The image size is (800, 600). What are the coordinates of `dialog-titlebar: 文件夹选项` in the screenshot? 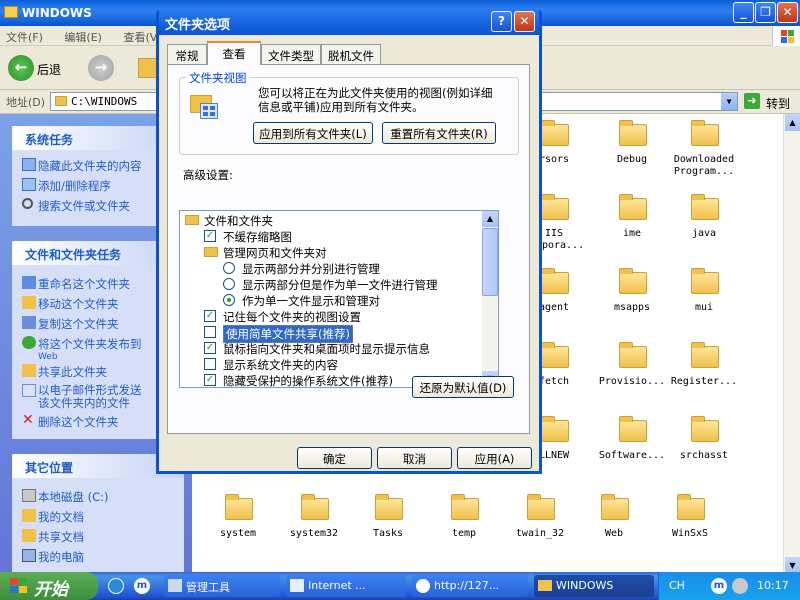 It's located at (349, 21).